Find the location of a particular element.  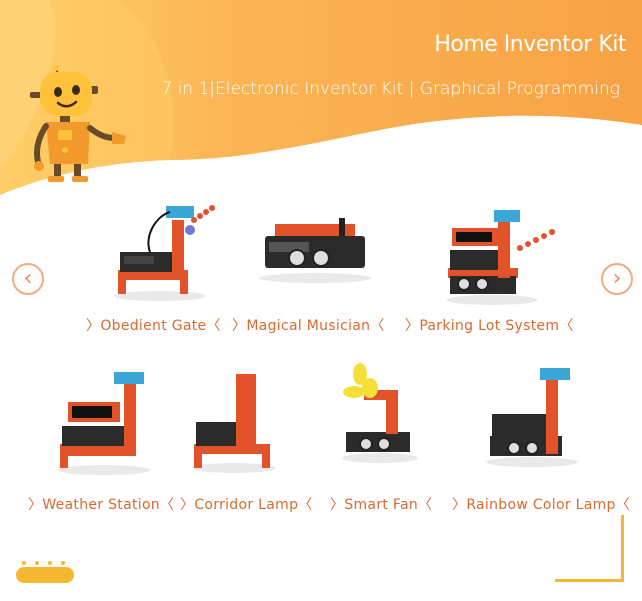

product-image-rainbow-color-lamp is located at coordinates (534, 415).